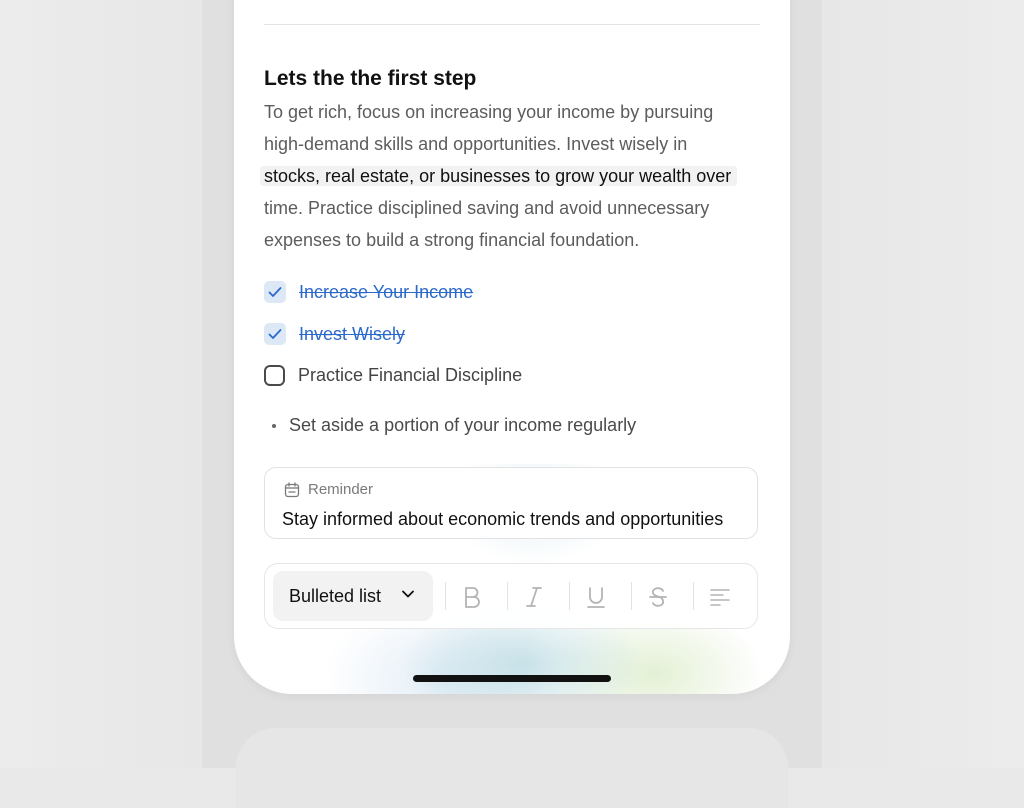  What do you see at coordinates (512, 678) in the screenshot?
I see `home-indicator` at bounding box center [512, 678].